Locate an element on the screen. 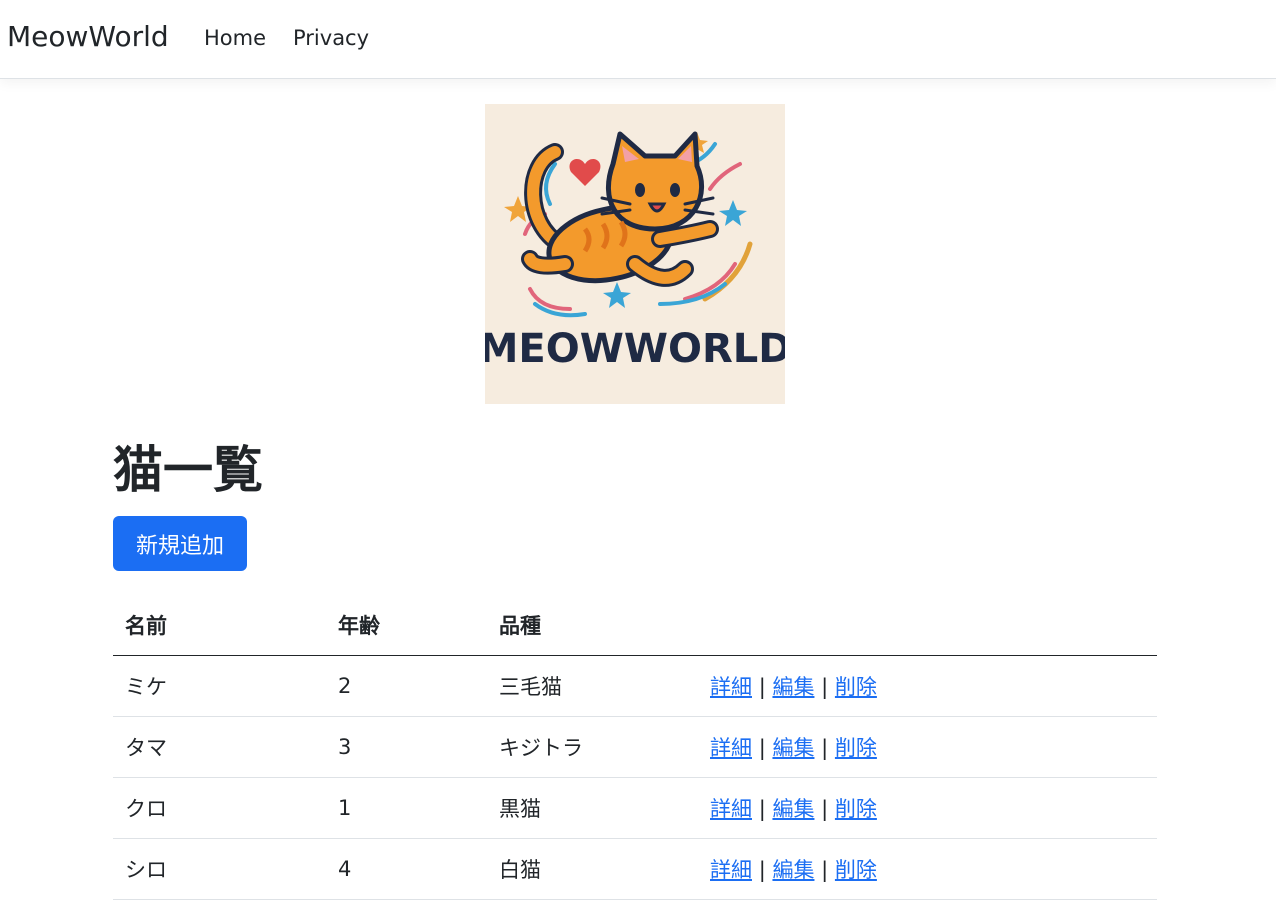  header-actions is located at coordinates (928, 626).